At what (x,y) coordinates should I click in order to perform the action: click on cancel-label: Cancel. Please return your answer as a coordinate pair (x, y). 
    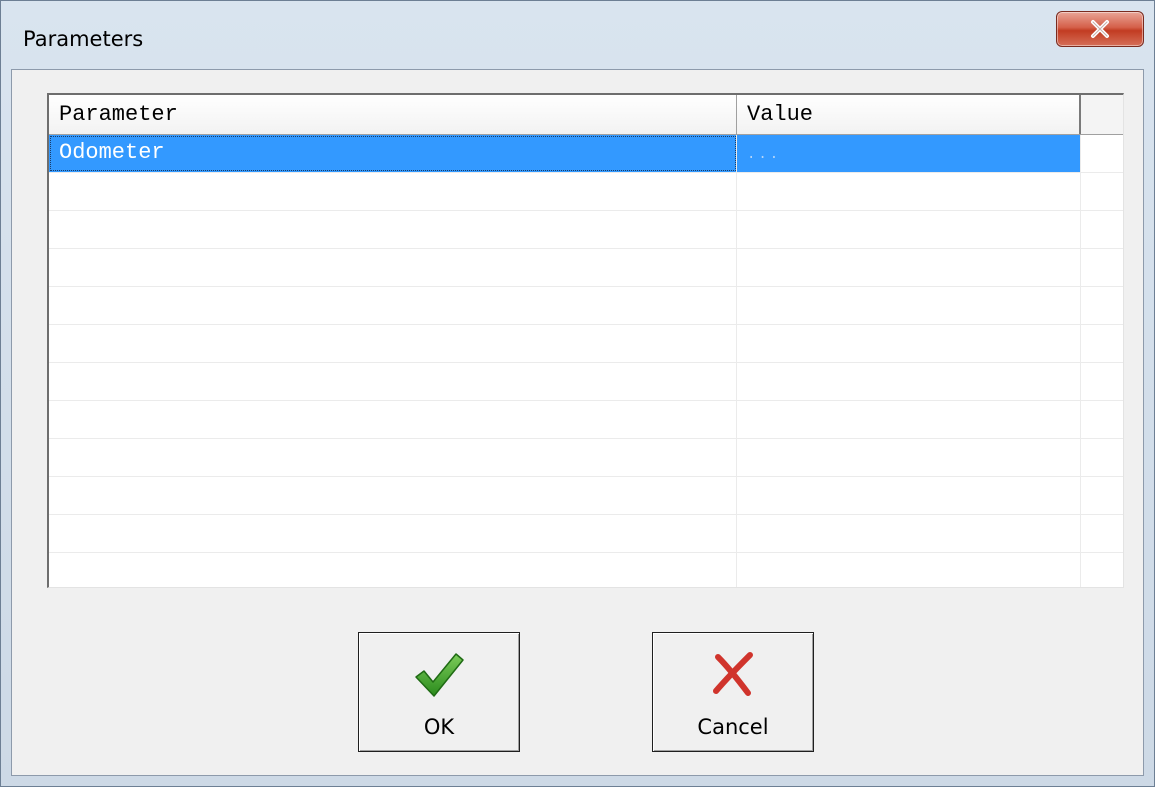
    Looking at the image, I should click on (733, 727).